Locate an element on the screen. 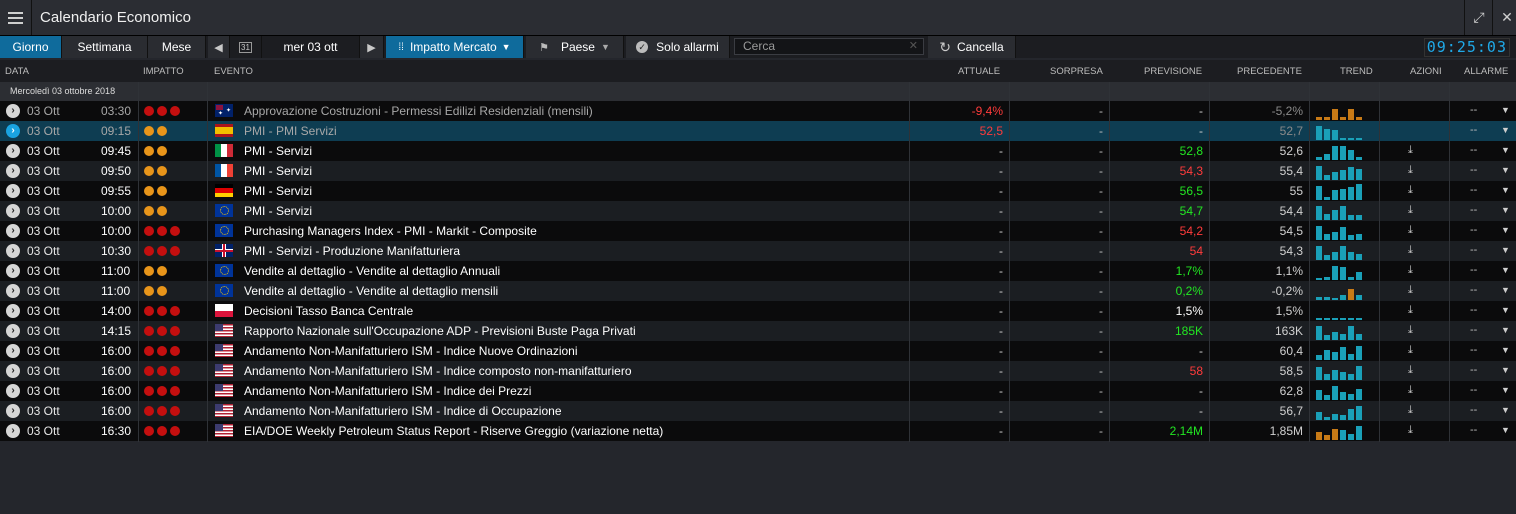 This screenshot has height=514, width=1516. event-name: Decisioni Tasso Banca Centrale is located at coordinates (328, 311).